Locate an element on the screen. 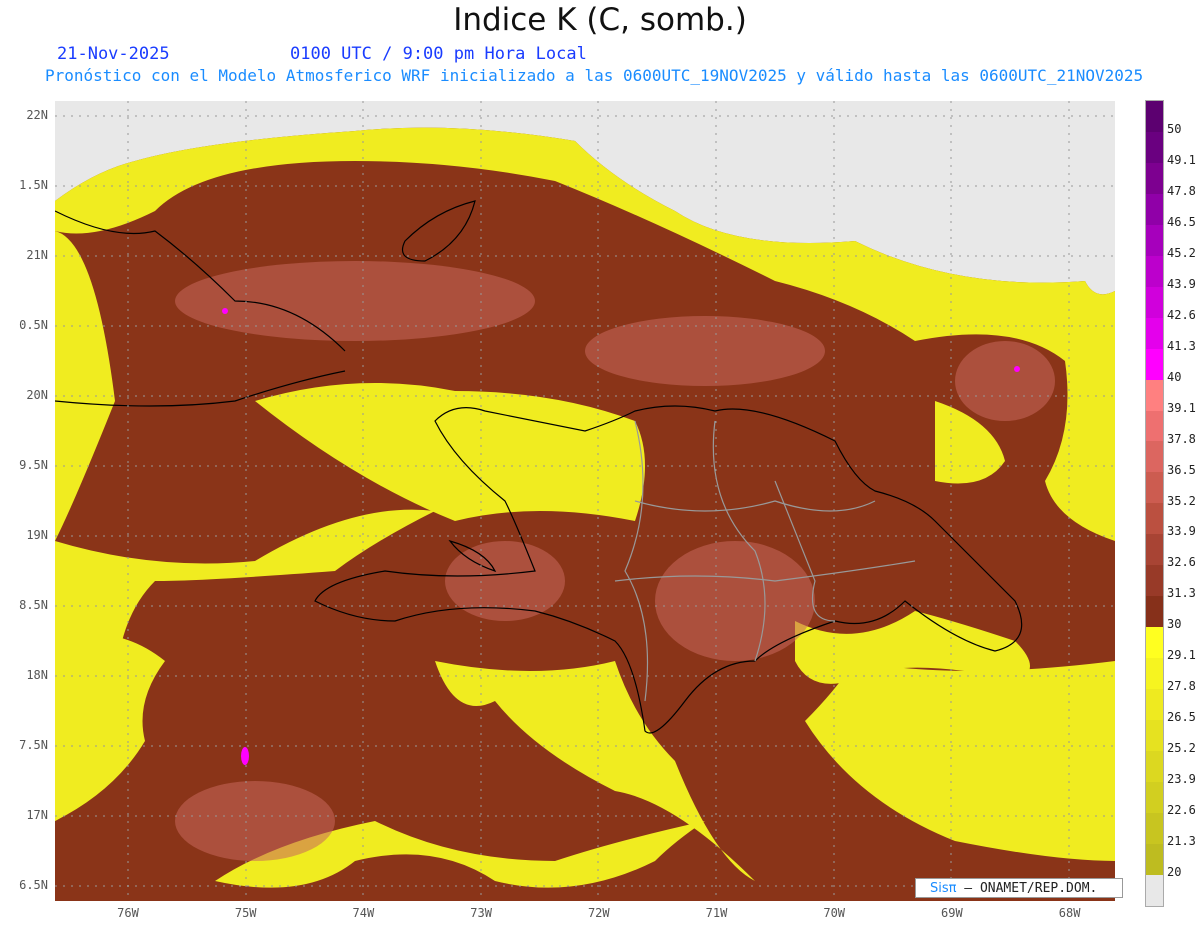 Image resolution: width=1200 pixels, height=927 pixels. colorbar is located at coordinates (1154, 503).